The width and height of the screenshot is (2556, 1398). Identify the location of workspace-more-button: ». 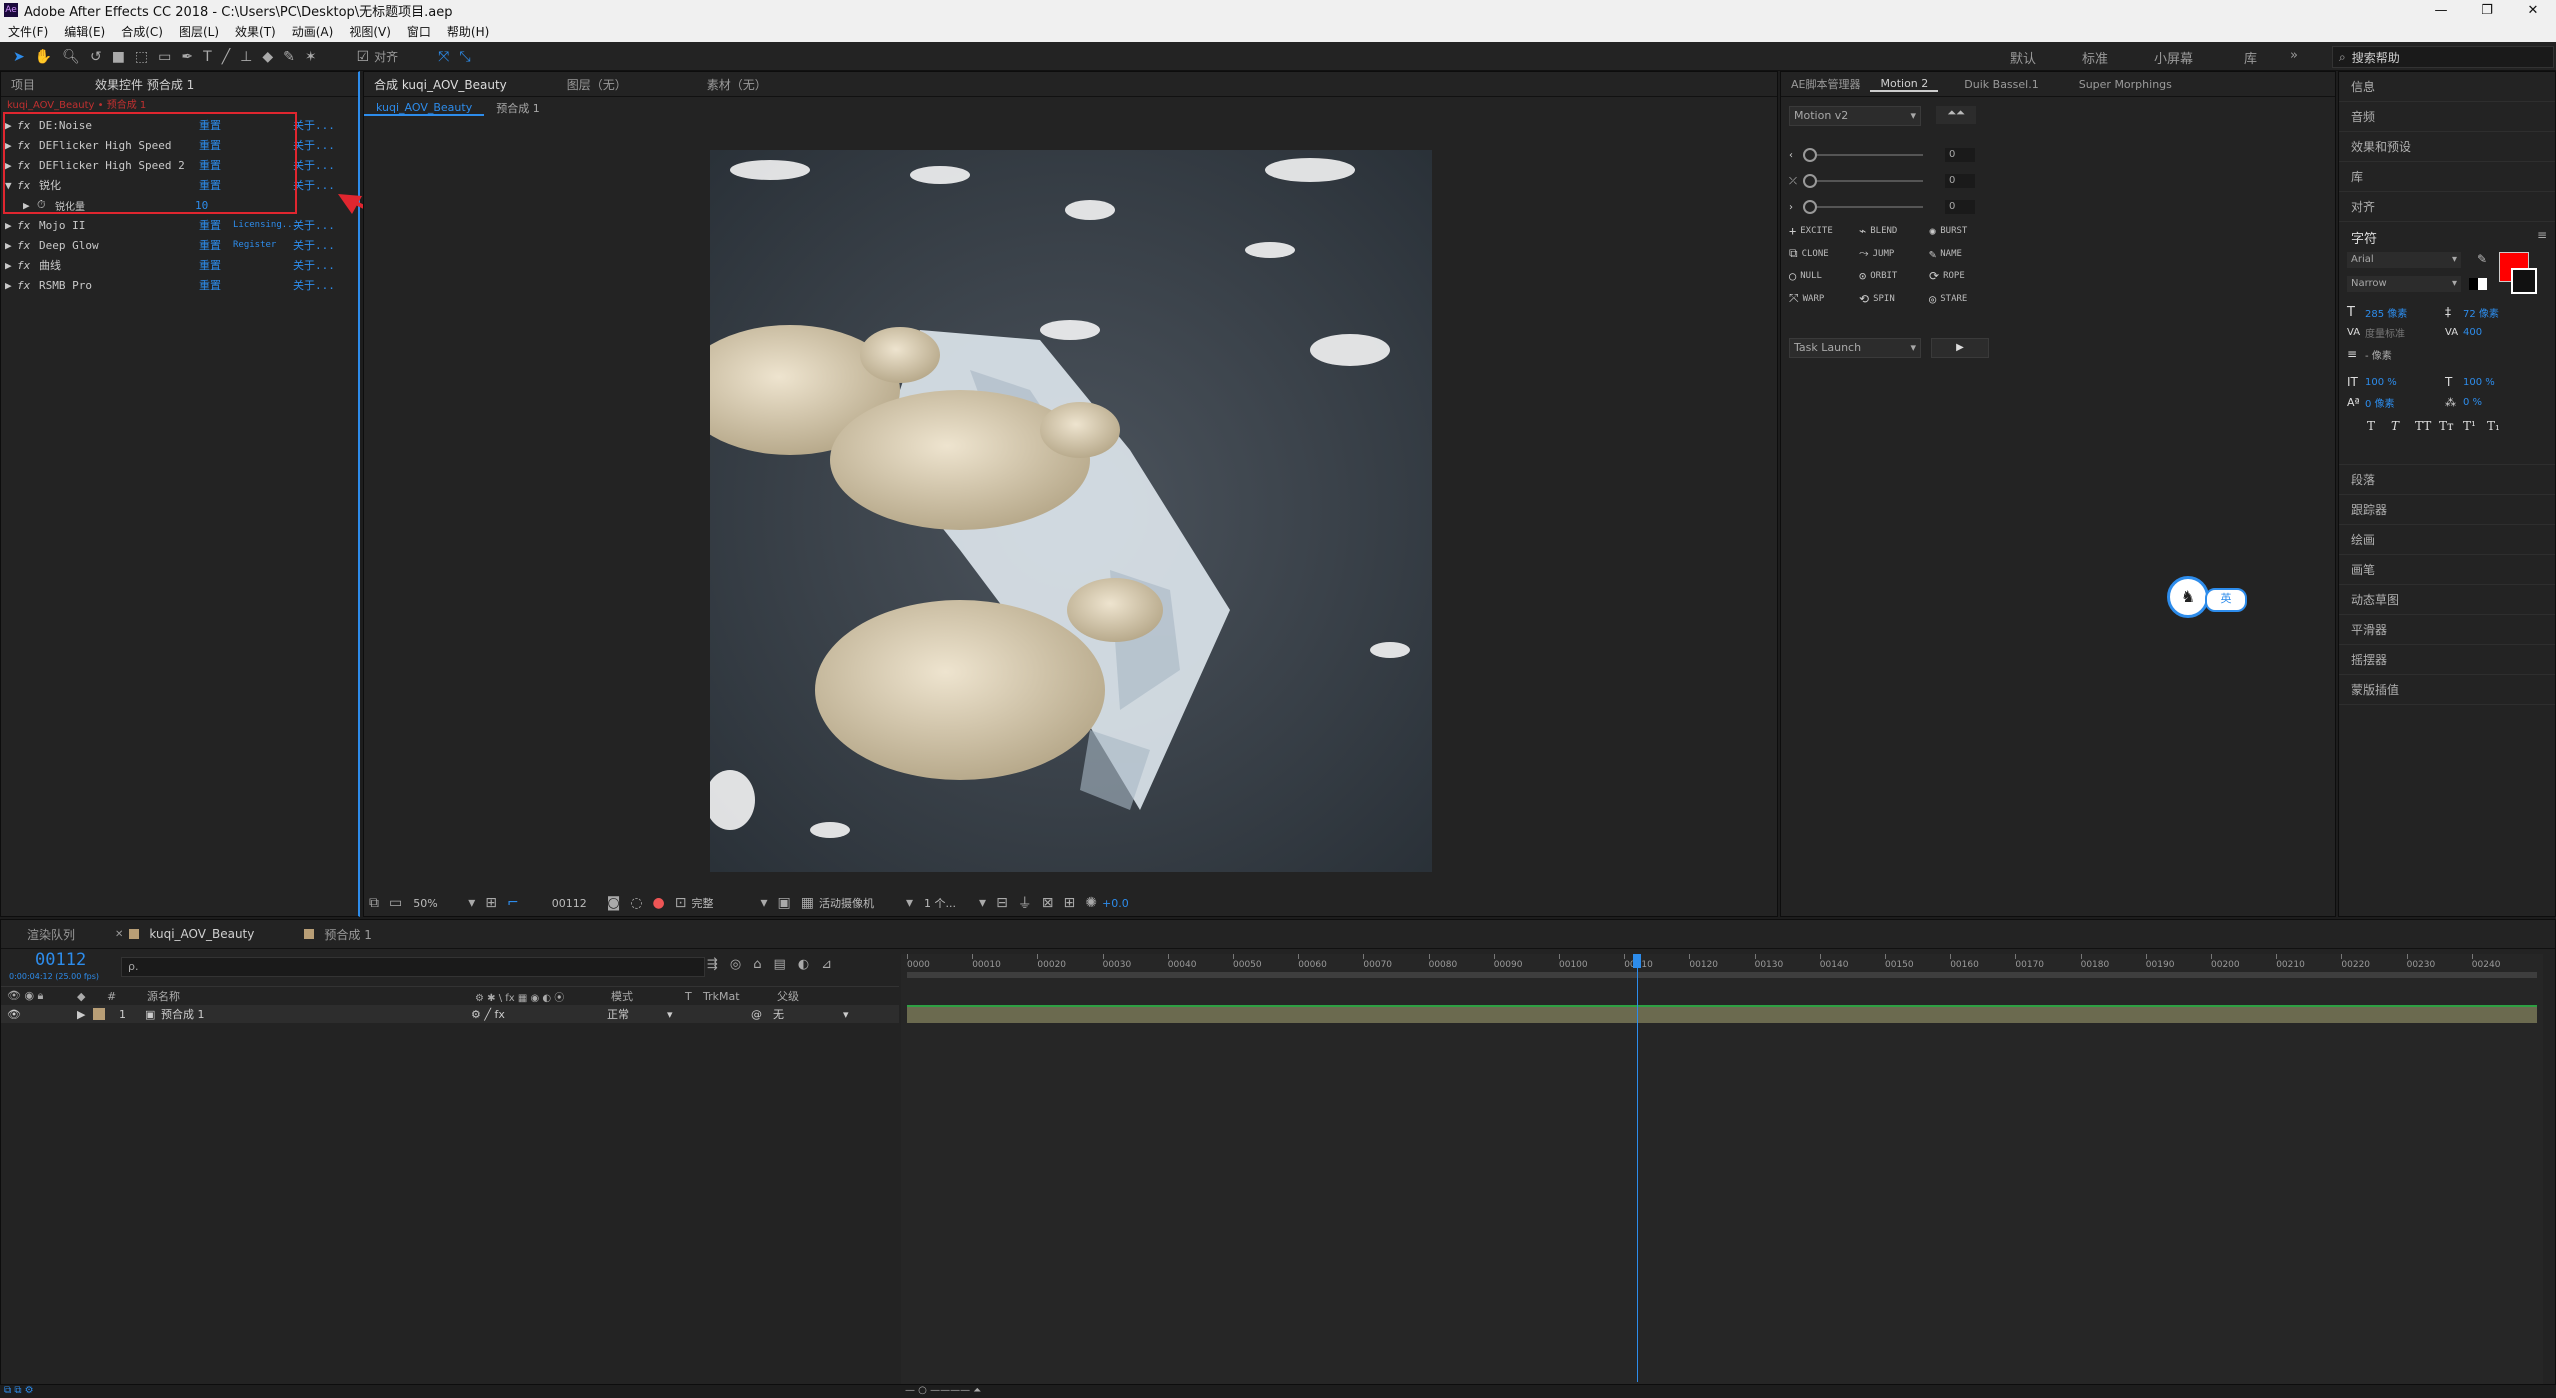
(2305, 57).